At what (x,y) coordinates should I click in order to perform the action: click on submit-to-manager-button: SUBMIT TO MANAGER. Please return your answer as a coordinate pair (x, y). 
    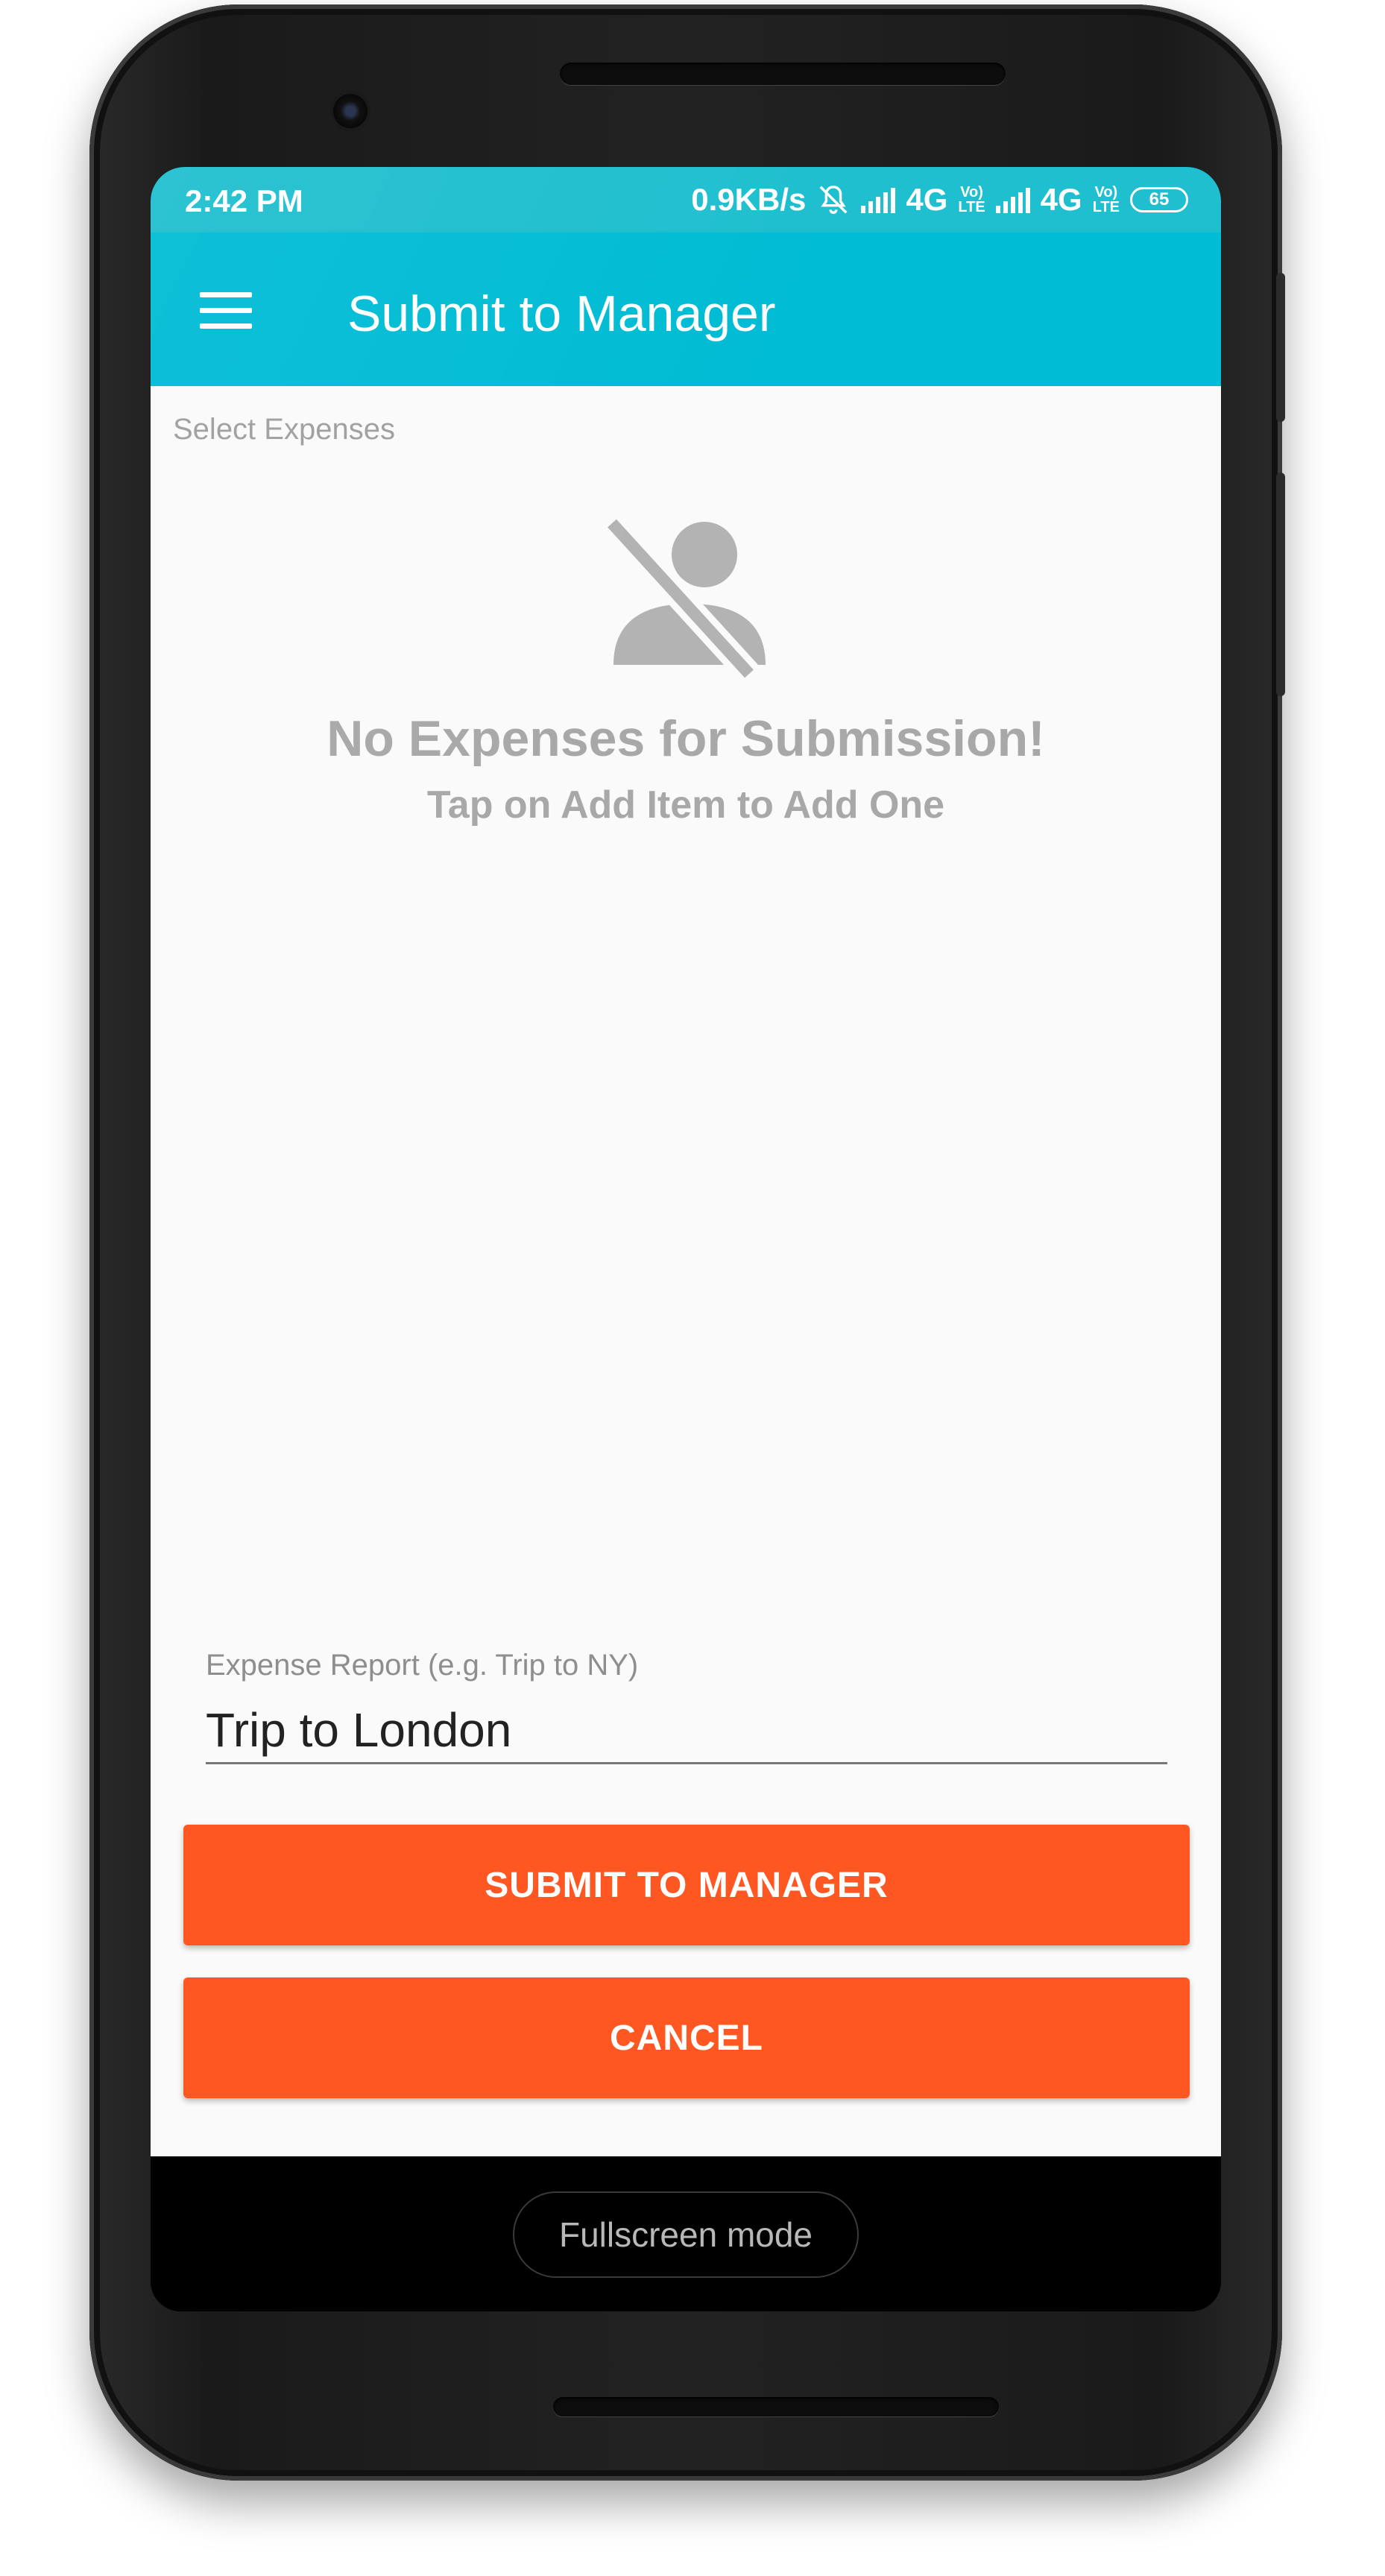
    Looking at the image, I should click on (686, 1885).